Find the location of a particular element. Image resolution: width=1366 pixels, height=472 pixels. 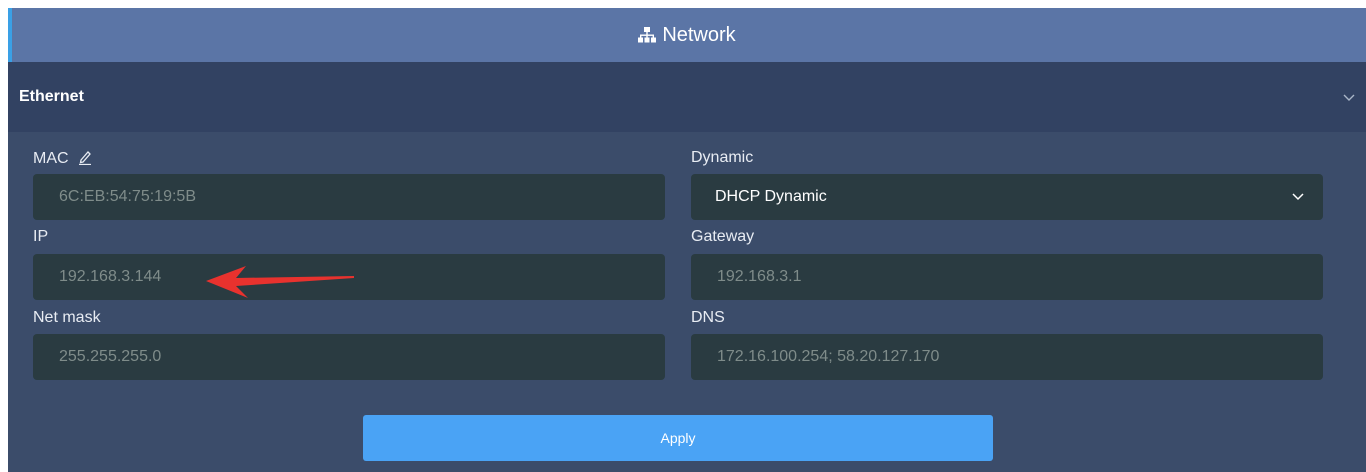

mac-label: MAC is located at coordinates (63, 158).